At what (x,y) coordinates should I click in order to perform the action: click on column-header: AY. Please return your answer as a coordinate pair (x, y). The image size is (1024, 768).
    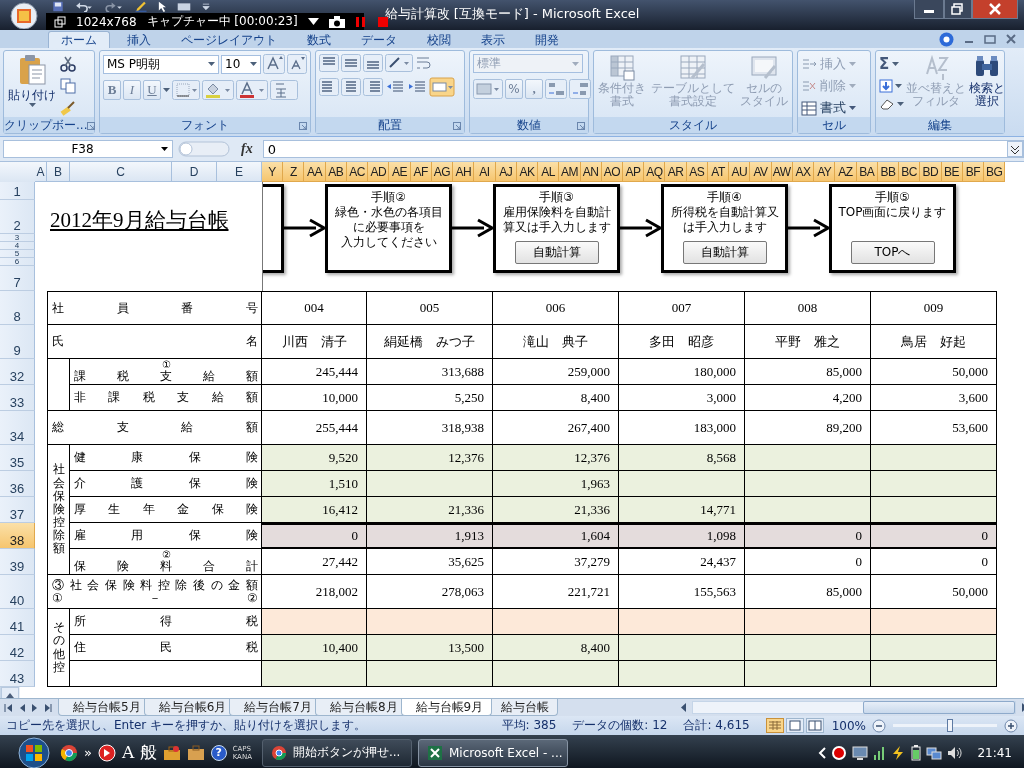
    Looking at the image, I should click on (825, 172).